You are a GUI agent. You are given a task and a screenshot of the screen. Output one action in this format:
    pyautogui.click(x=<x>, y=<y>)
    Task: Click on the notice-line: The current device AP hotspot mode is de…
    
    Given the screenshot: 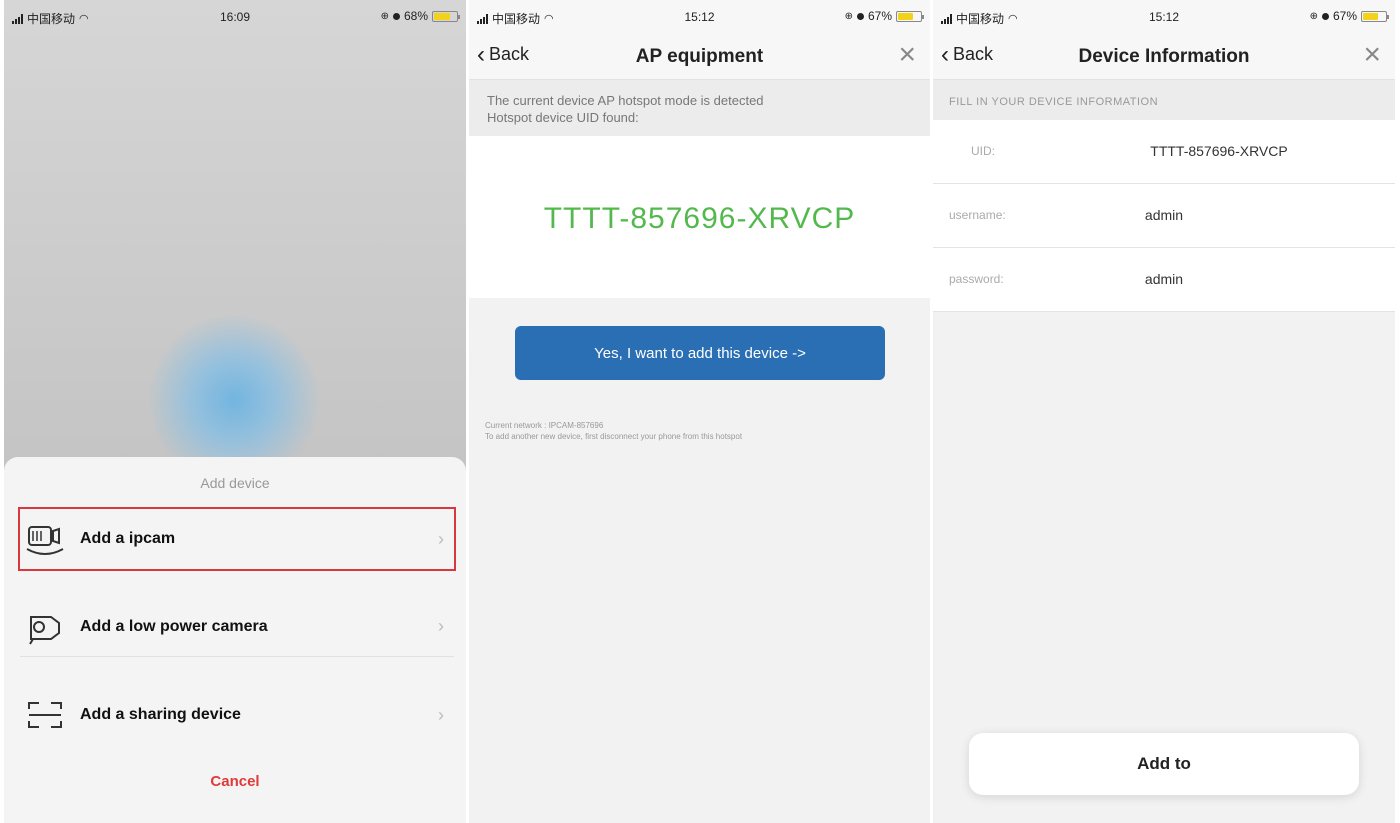 What is the action you would take?
    pyautogui.click(x=625, y=100)
    